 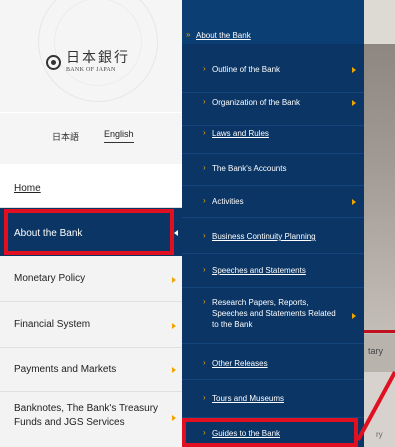 I want to click on submenu-item-tours: › Tours and Museums, so click(x=273, y=399).